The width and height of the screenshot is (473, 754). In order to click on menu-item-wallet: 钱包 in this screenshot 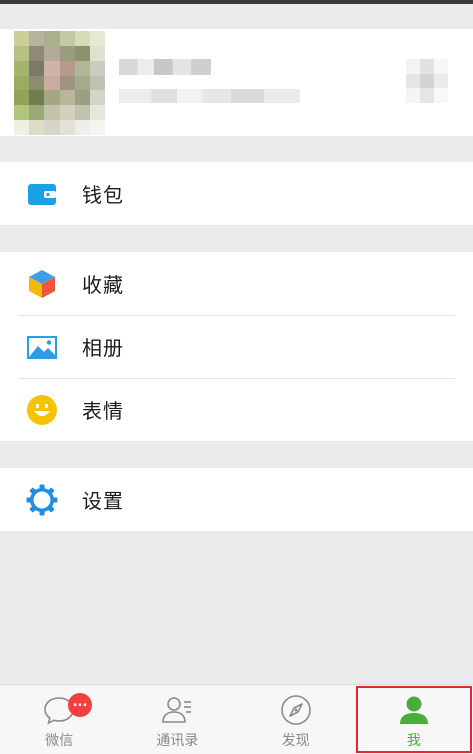, I will do `click(236, 193)`.